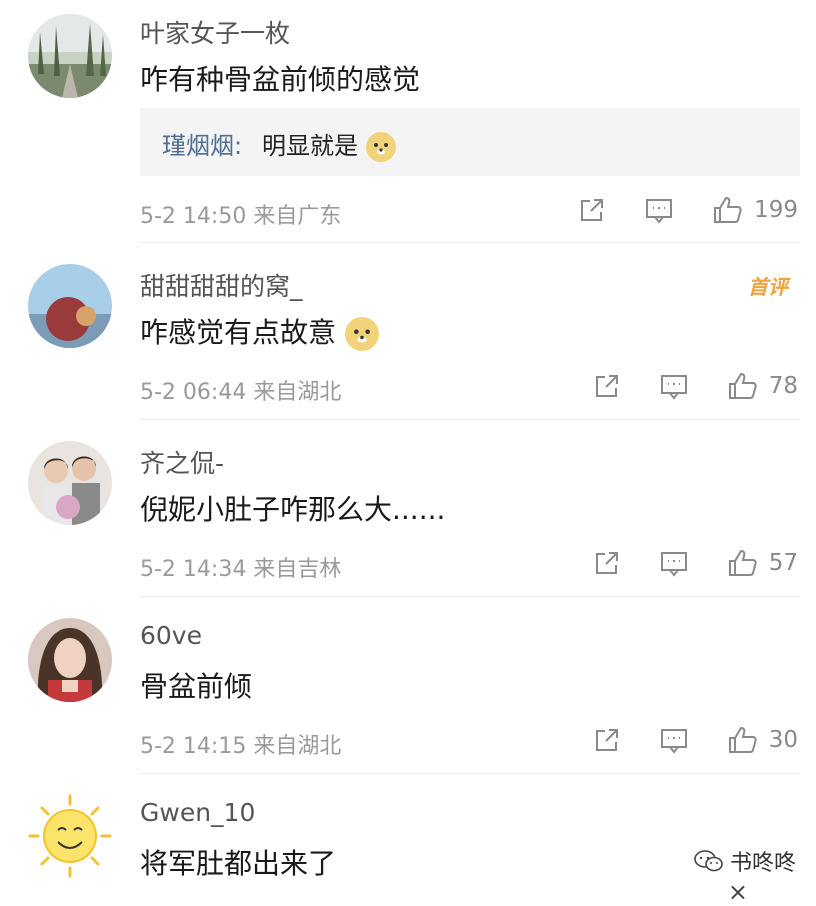  Describe the element at coordinates (738, 892) in the screenshot. I see `close-icon: ×` at that location.